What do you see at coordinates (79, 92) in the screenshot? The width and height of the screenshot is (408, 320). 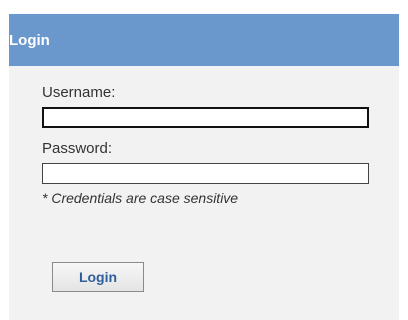 I see `username-label: Username:` at bounding box center [79, 92].